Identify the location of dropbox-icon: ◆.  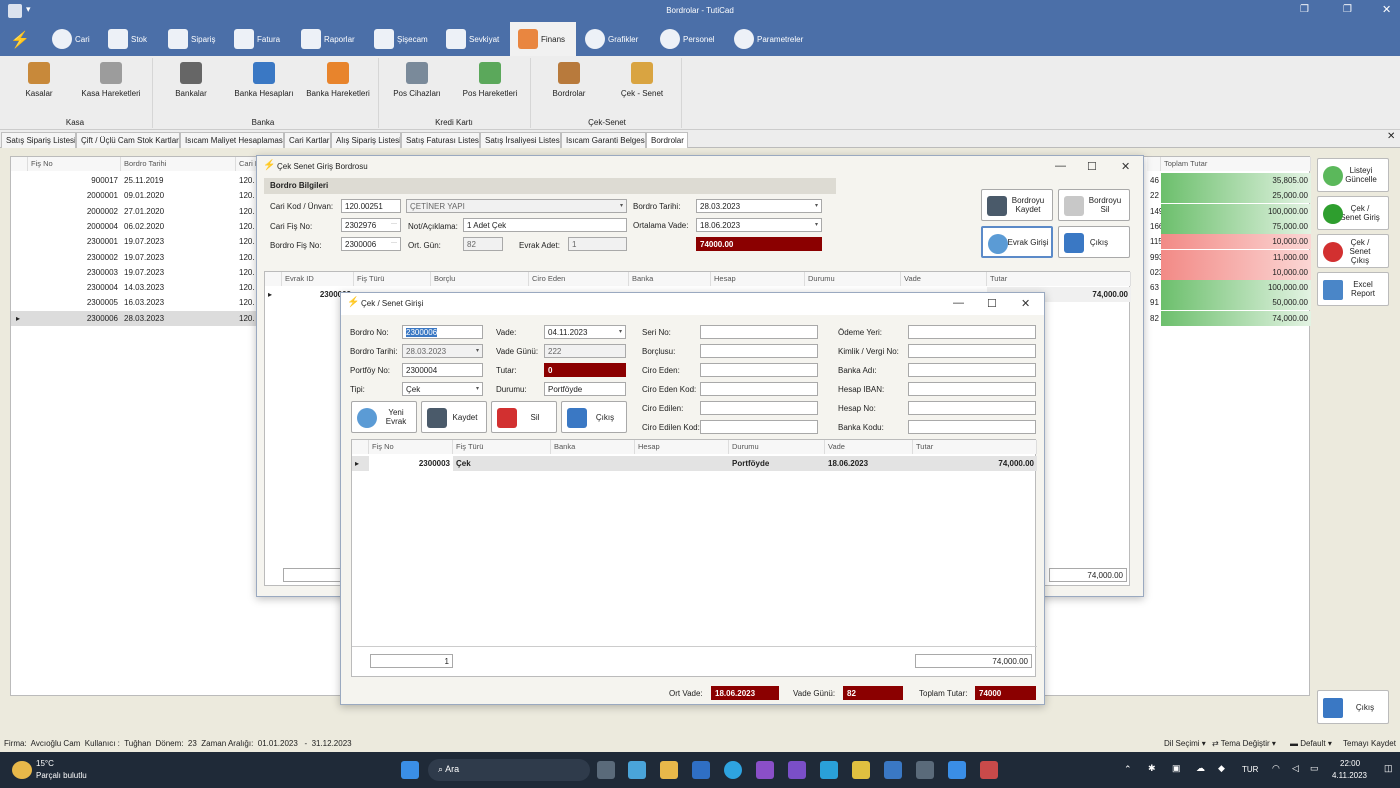
(1221, 768).